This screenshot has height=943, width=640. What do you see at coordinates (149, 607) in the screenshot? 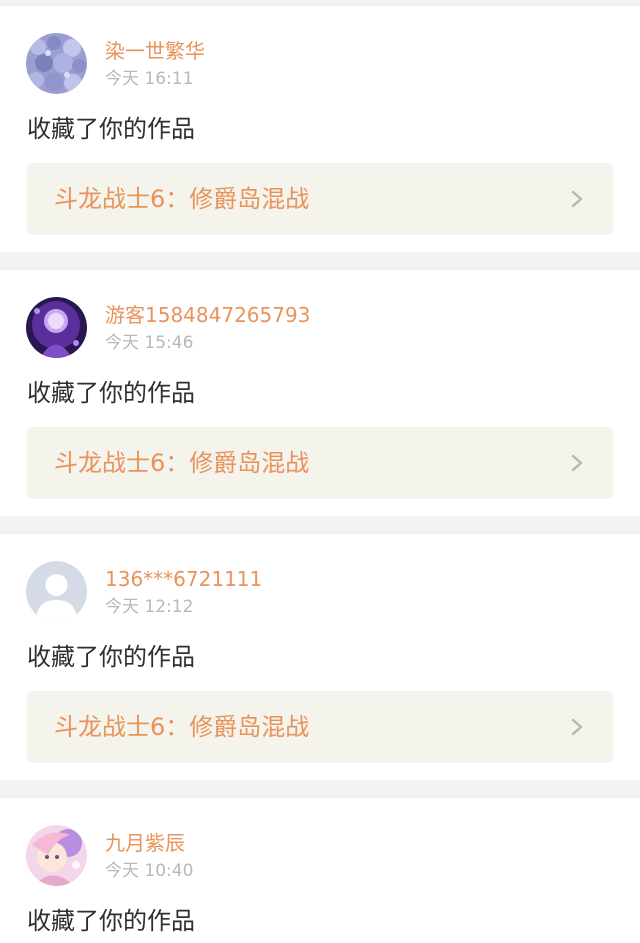
I see `timestamp: 今天 12:12` at bounding box center [149, 607].